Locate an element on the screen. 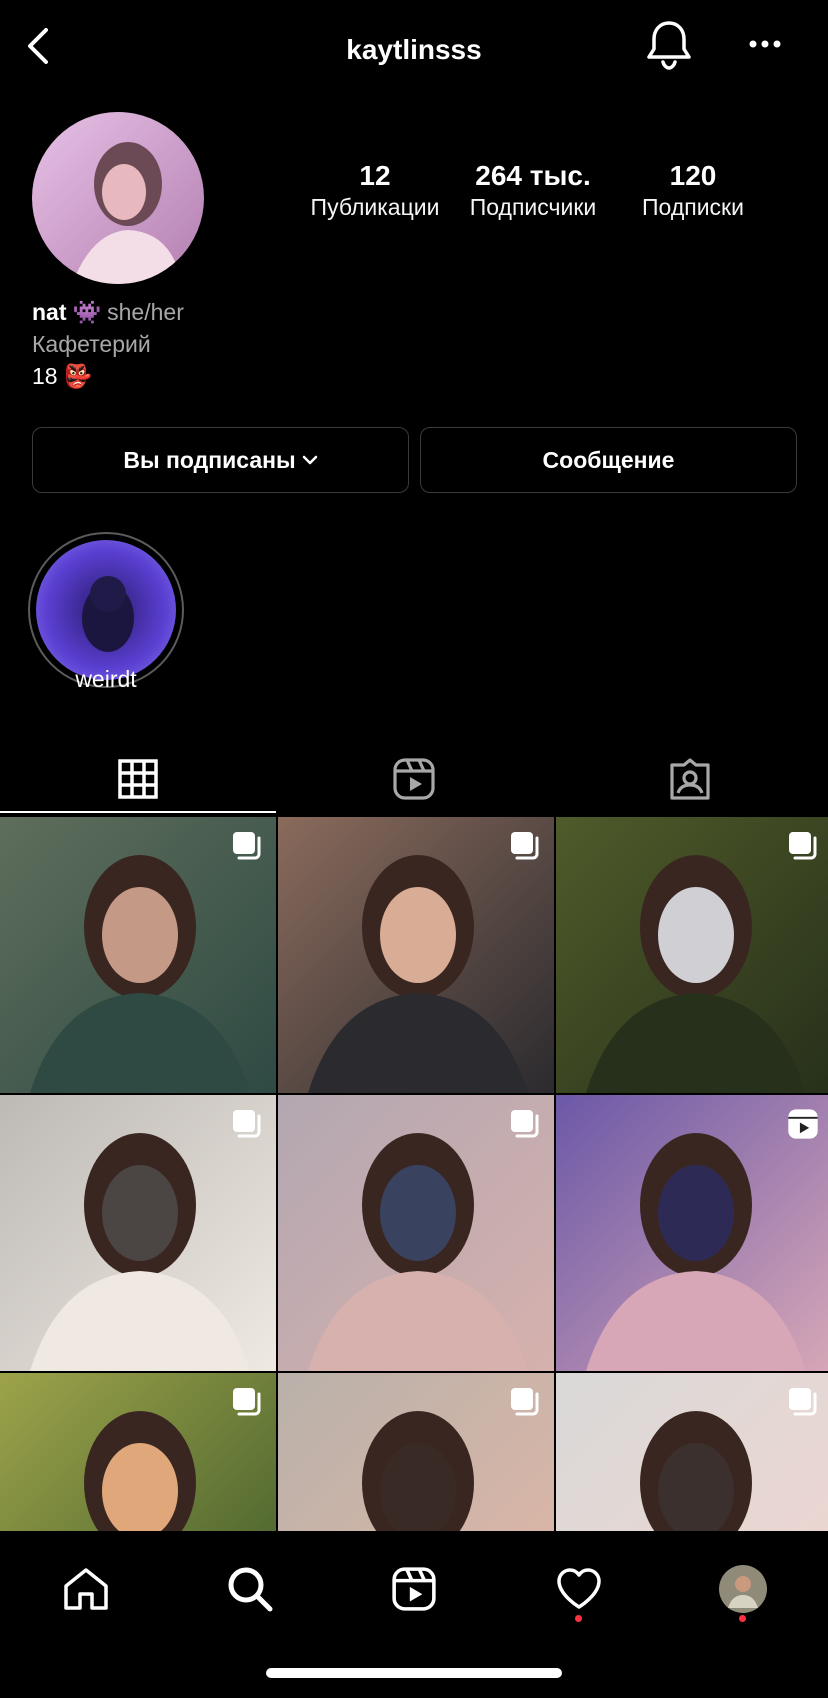 Image resolution: width=828 pixels, height=1698 pixels. tab-posts-grid is located at coordinates (138, 779).